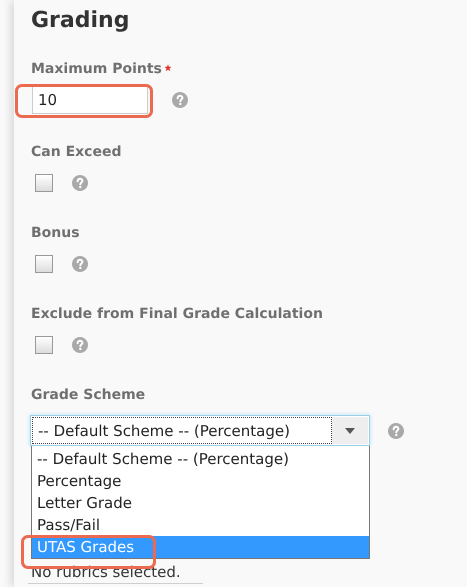 The width and height of the screenshot is (467, 587). I want to click on field-label: Bonus, so click(55, 233).